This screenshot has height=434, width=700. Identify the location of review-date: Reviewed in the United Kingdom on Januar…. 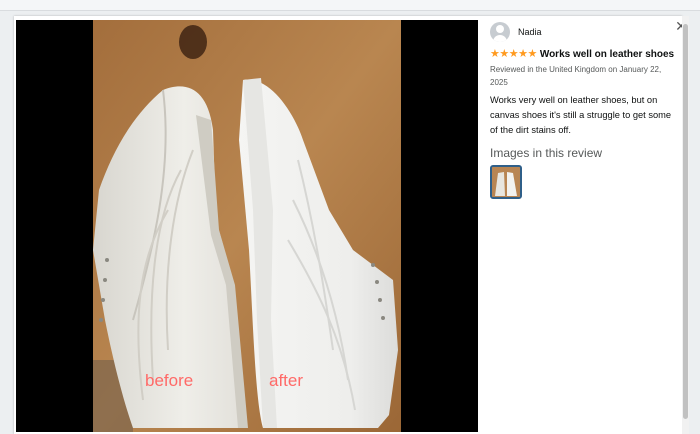
(576, 76).